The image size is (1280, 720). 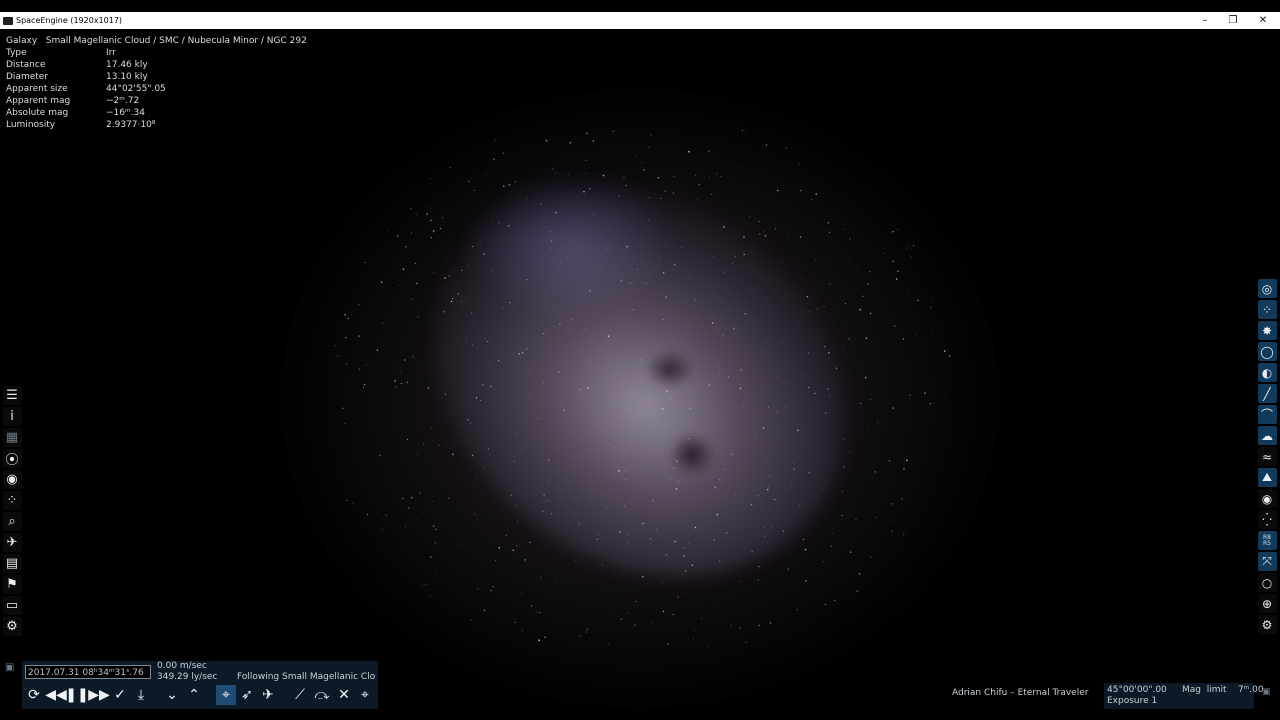 What do you see at coordinates (12, 395) in the screenshot?
I see `menu-icon: ☰` at bounding box center [12, 395].